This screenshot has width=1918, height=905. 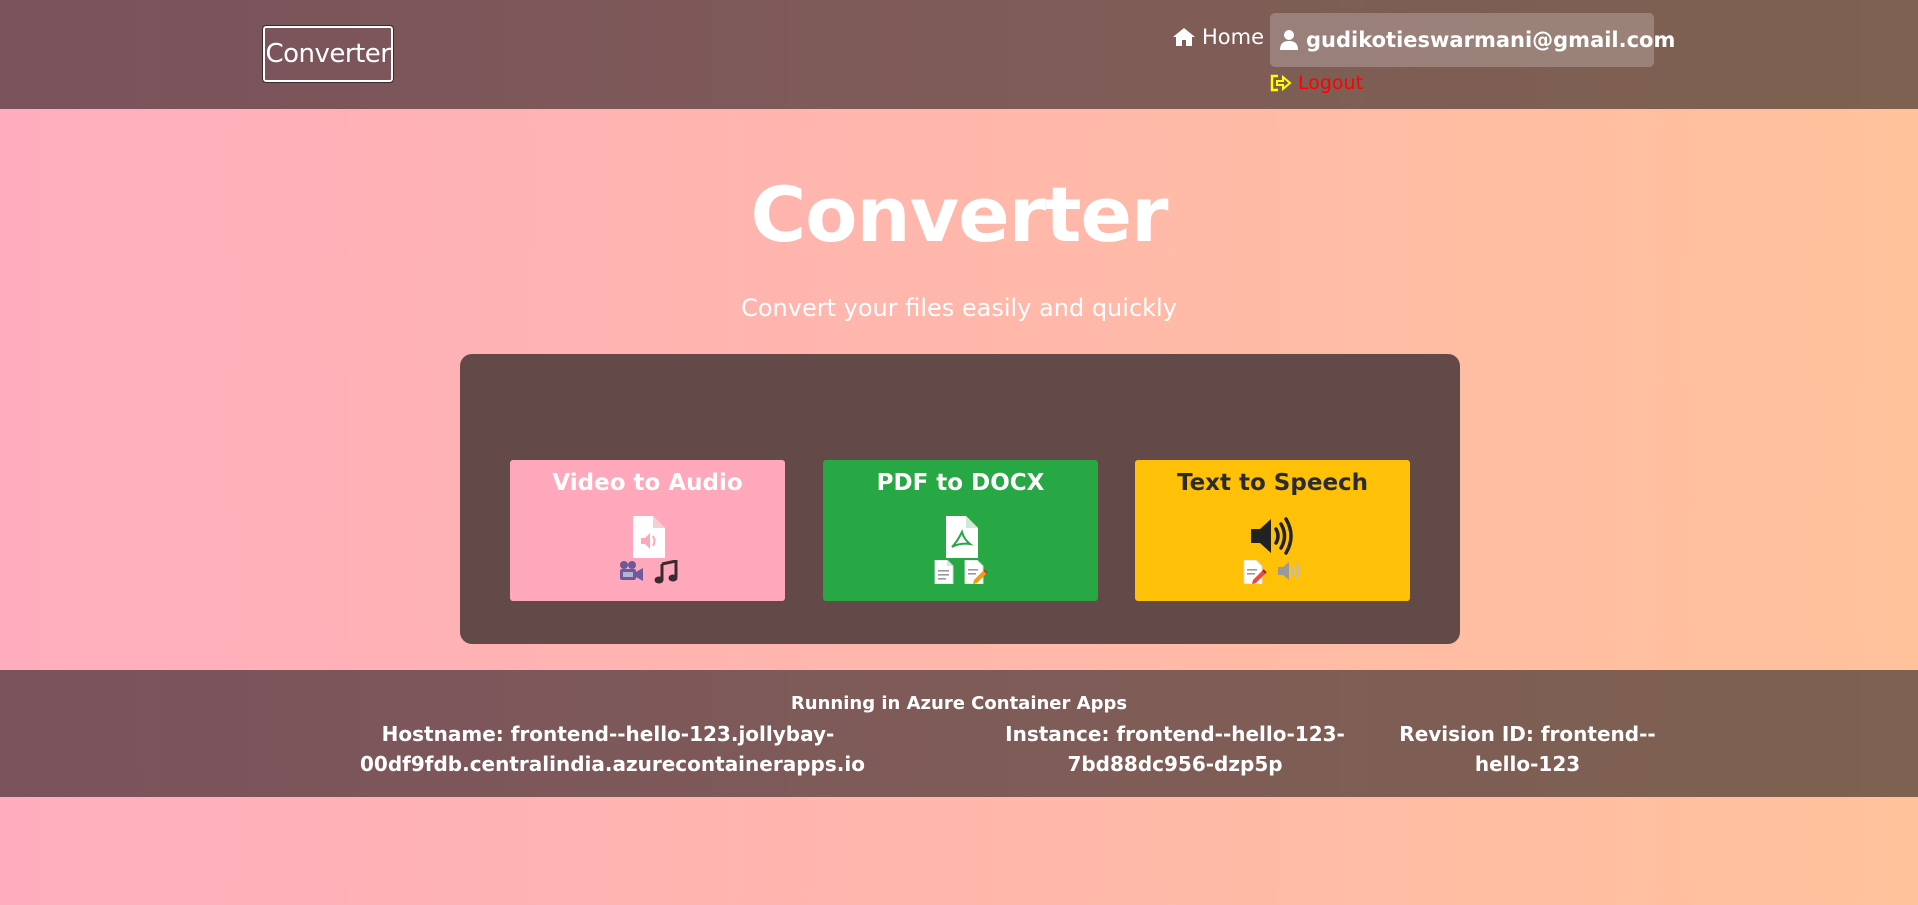 I want to click on logout-label: Logout, so click(x=1331, y=83).